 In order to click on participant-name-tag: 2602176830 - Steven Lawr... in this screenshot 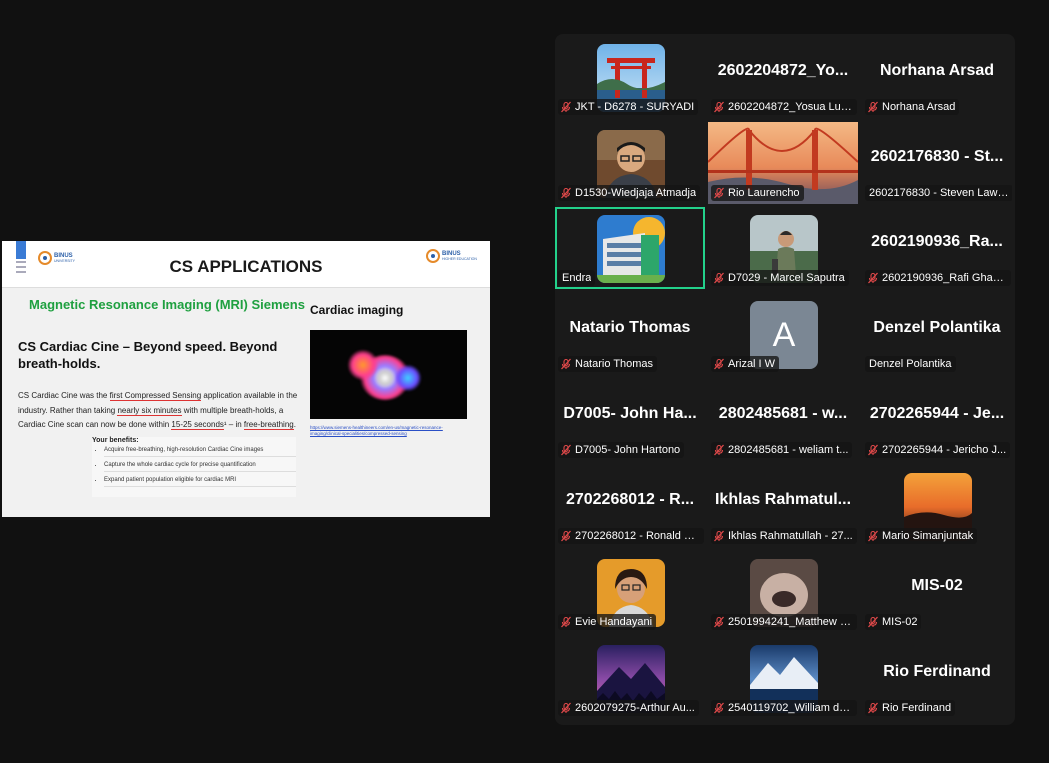, I will do `click(938, 193)`.